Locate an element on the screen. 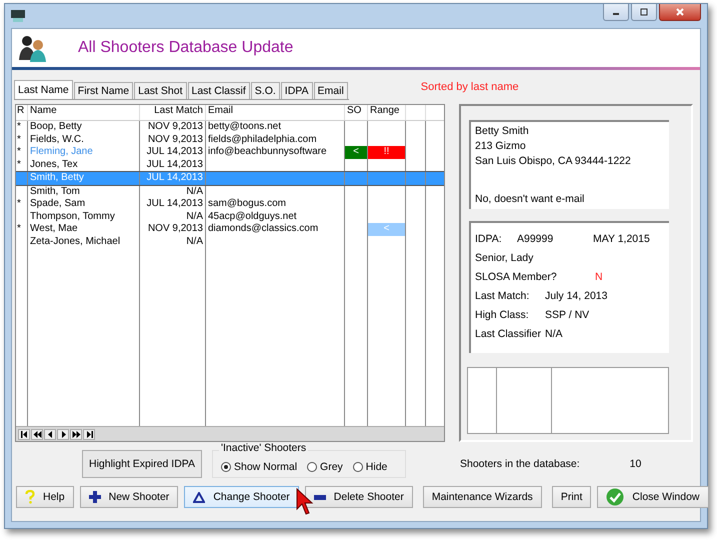  address-line: Betty Smith is located at coordinates (502, 131).